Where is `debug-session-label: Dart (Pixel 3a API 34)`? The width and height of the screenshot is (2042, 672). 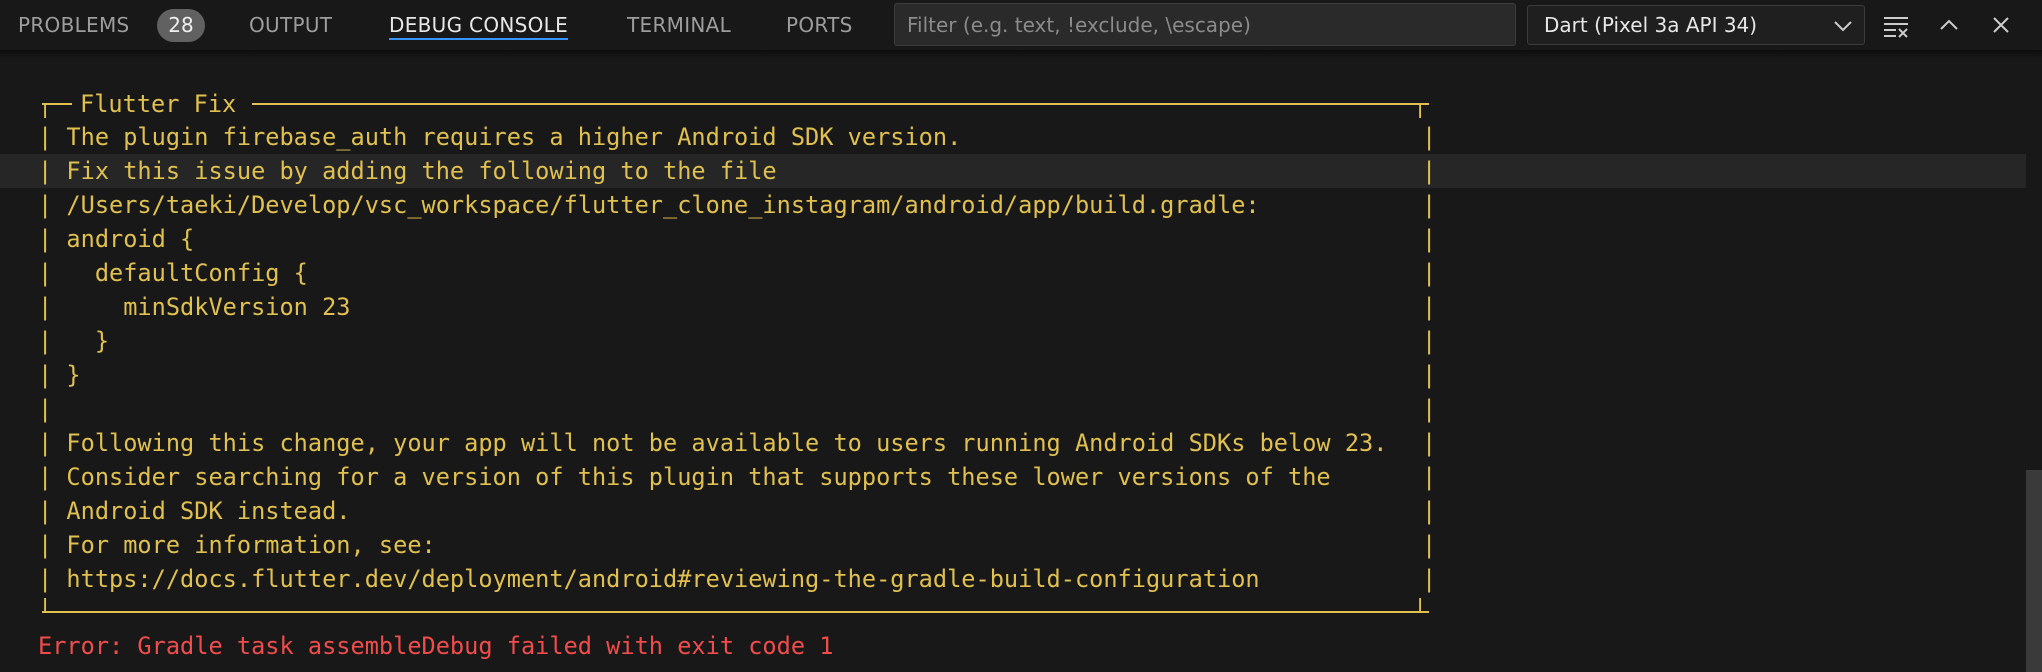
debug-session-label: Dart (Pixel 3a API 34) is located at coordinates (1651, 25).